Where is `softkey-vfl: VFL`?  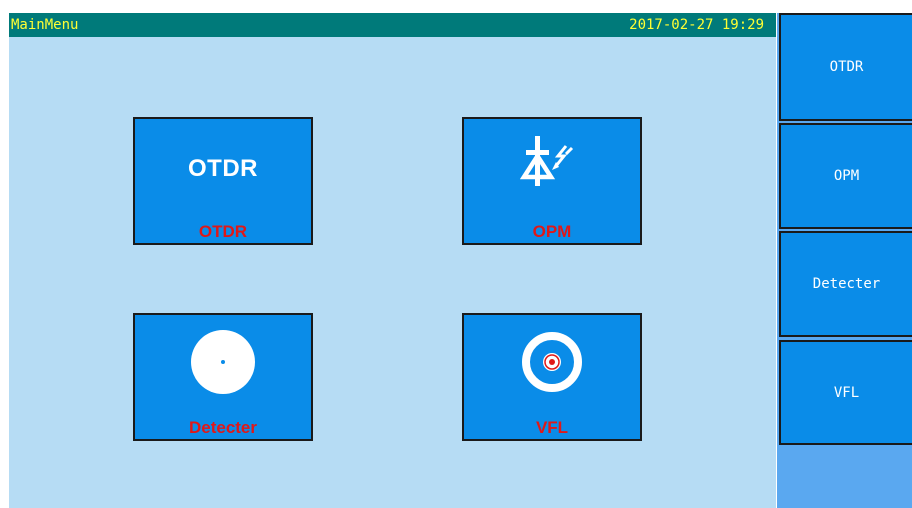
softkey-vfl: VFL is located at coordinates (845, 392).